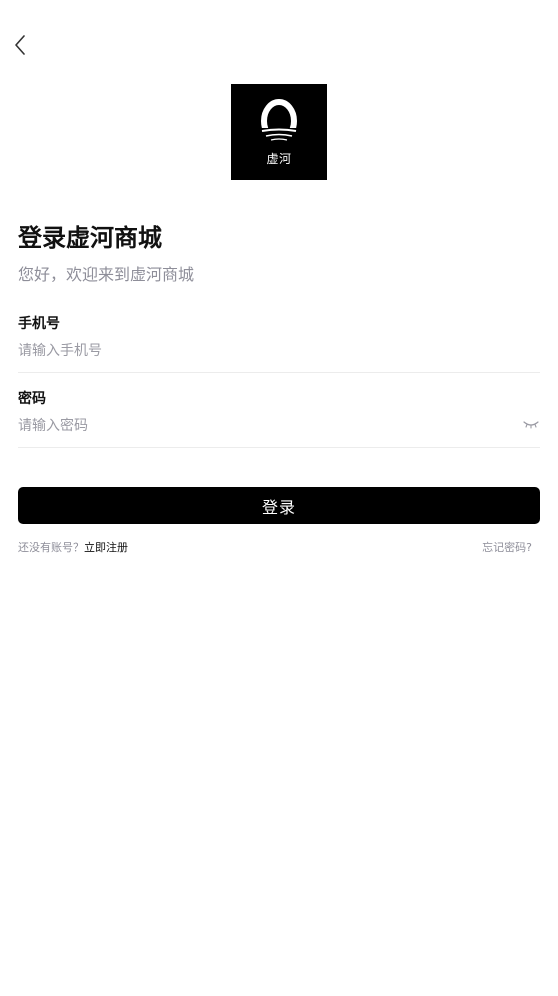  I want to click on phone-divider, so click(279, 372).